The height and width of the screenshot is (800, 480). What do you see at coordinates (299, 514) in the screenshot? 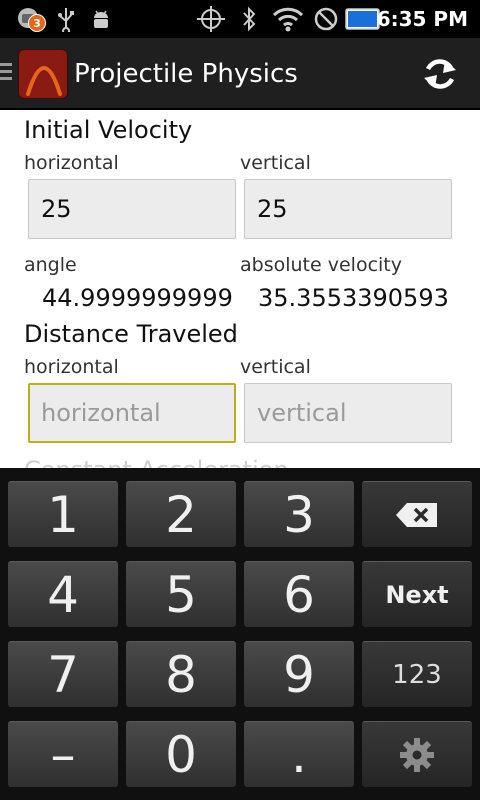
I see `key-3: 3` at bounding box center [299, 514].